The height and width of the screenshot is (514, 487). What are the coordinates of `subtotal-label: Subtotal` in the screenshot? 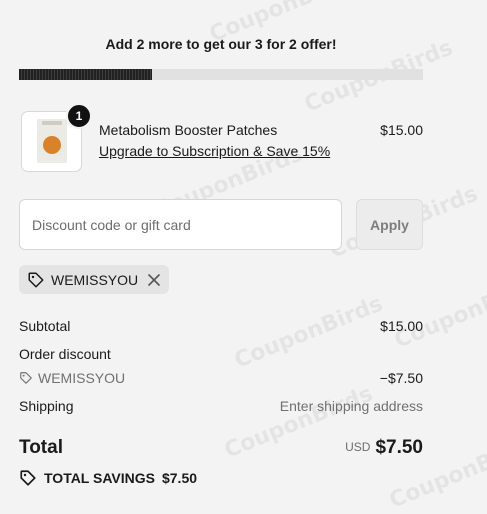 It's located at (45, 326).